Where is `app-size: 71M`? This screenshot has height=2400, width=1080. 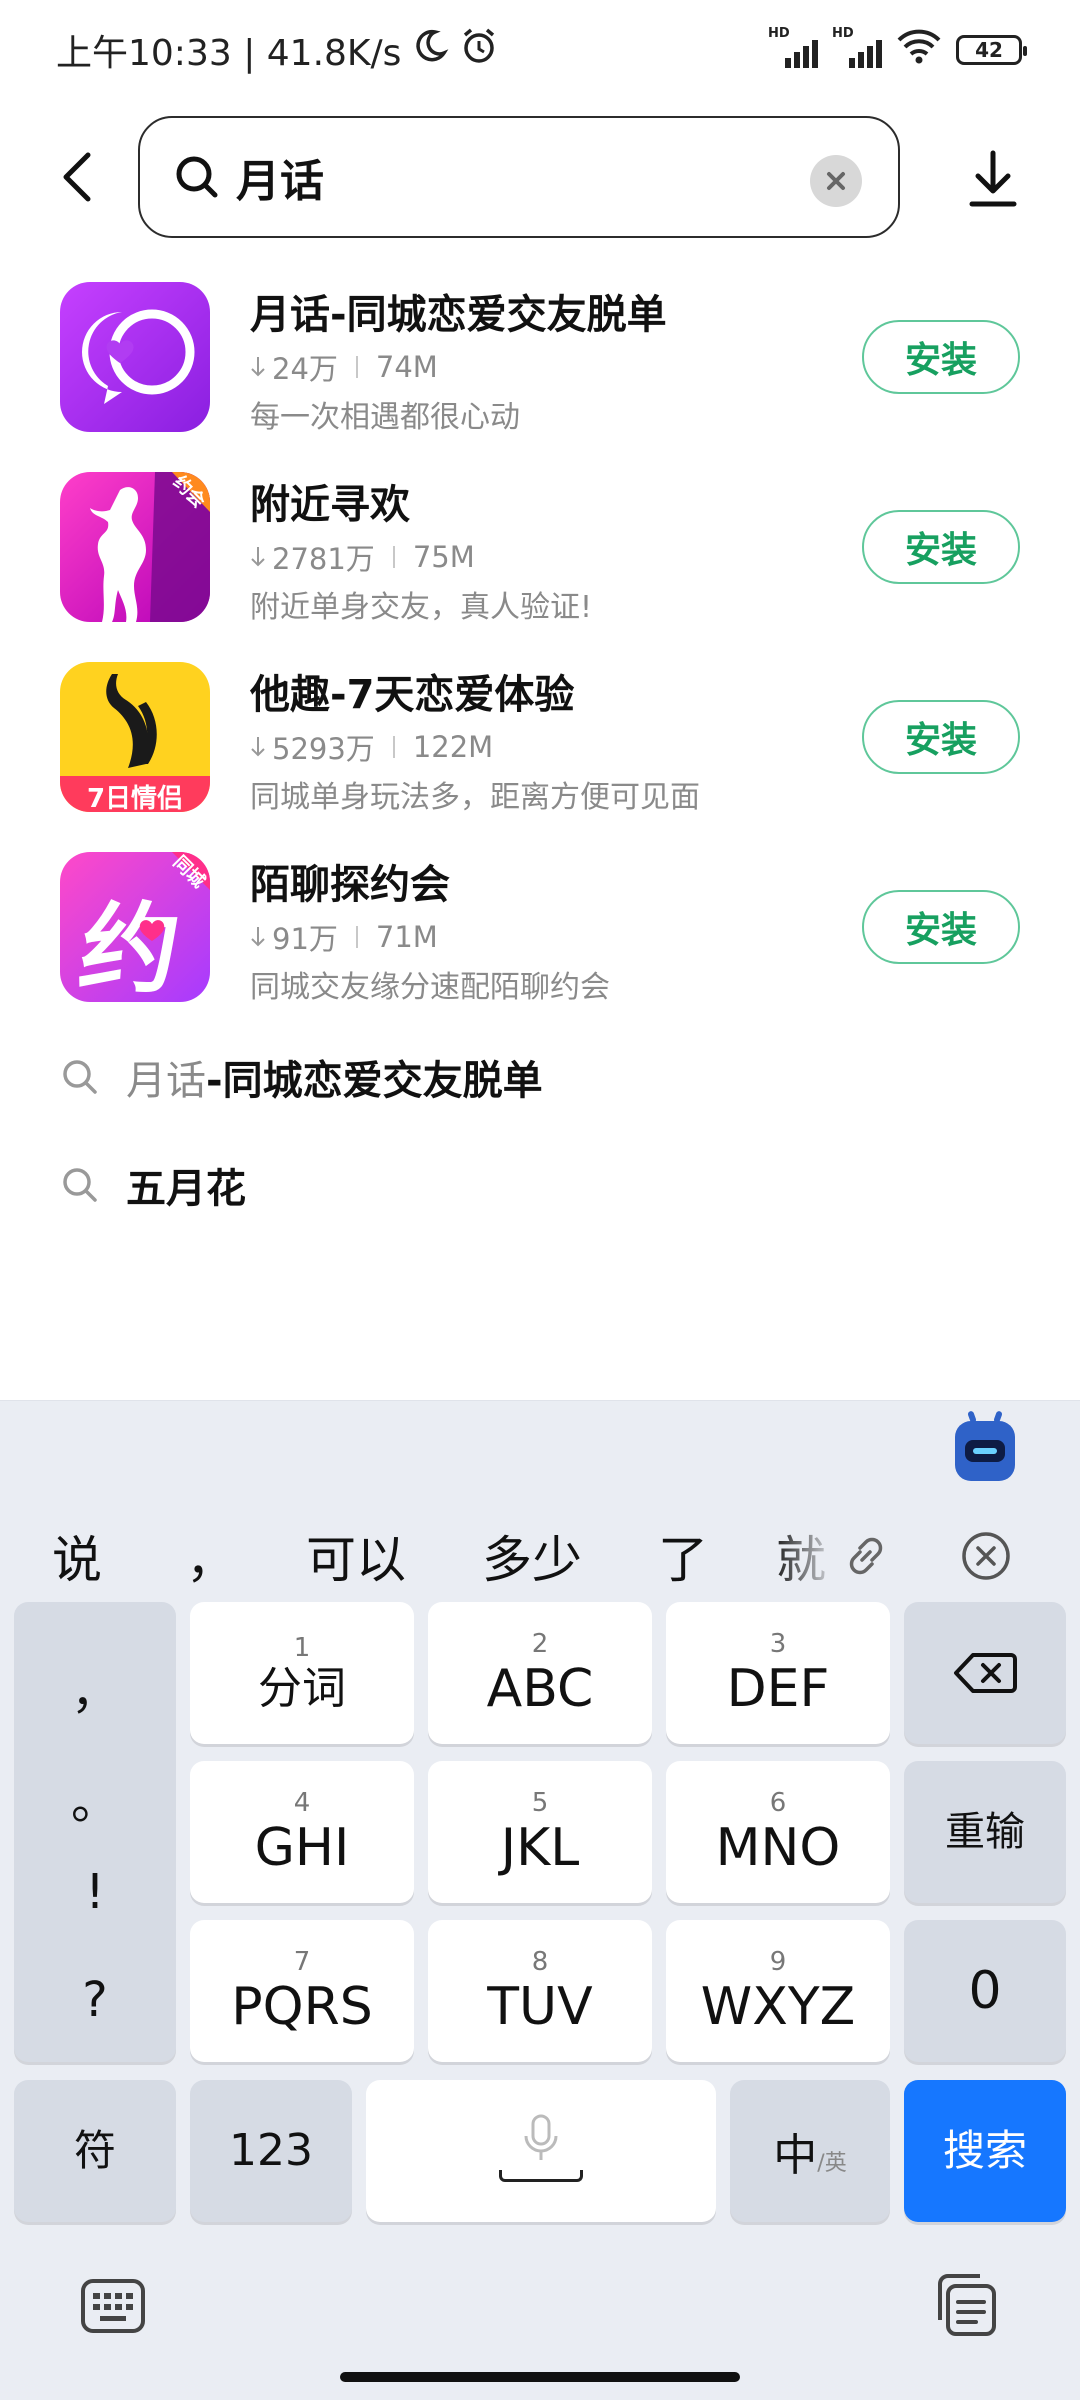 app-size: 71M is located at coordinates (406, 937).